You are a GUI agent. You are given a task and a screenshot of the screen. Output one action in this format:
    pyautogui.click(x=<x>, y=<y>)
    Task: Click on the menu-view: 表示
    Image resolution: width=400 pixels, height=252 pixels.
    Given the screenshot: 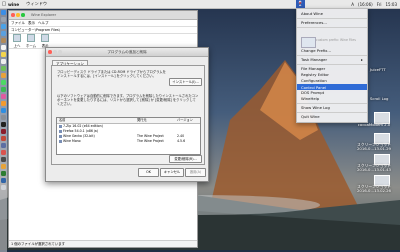 What is the action you would take?
    pyautogui.click(x=31, y=23)
    